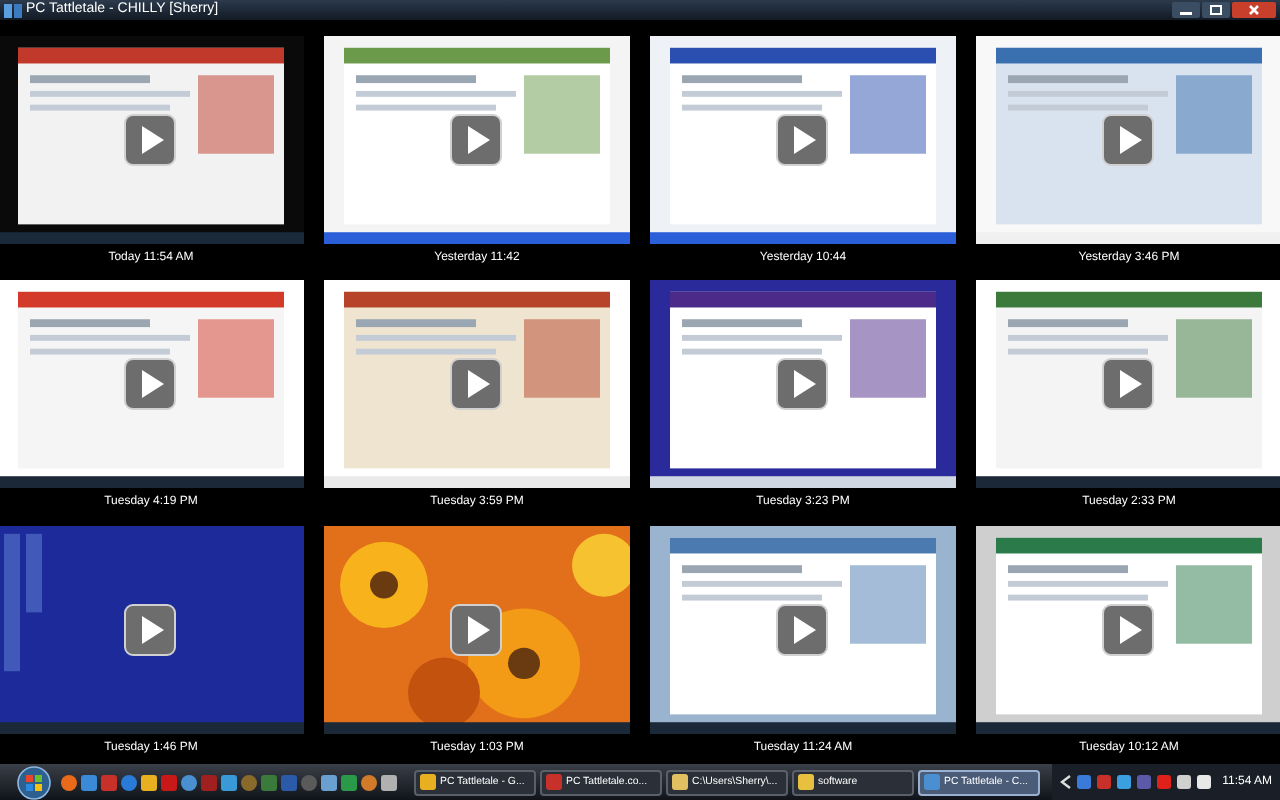 The height and width of the screenshot is (800, 1280). Describe the element at coordinates (1186, 10) in the screenshot. I see `minimize-button` at that location.